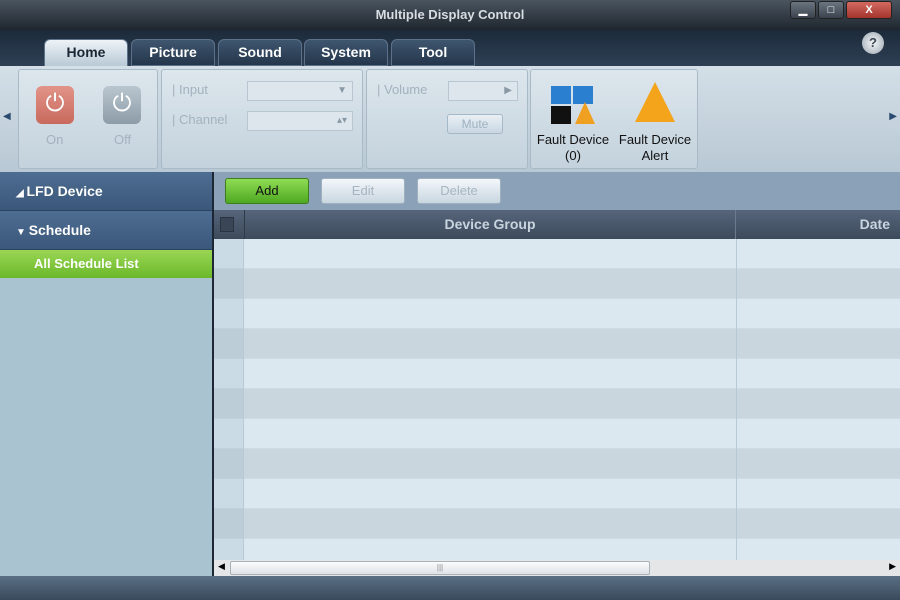 The width and height of the screenshot is (900, 600). Describe the element at coordinates (7, 116) in the screenshot. I see `scroll-left-icon: ◀` at that location.